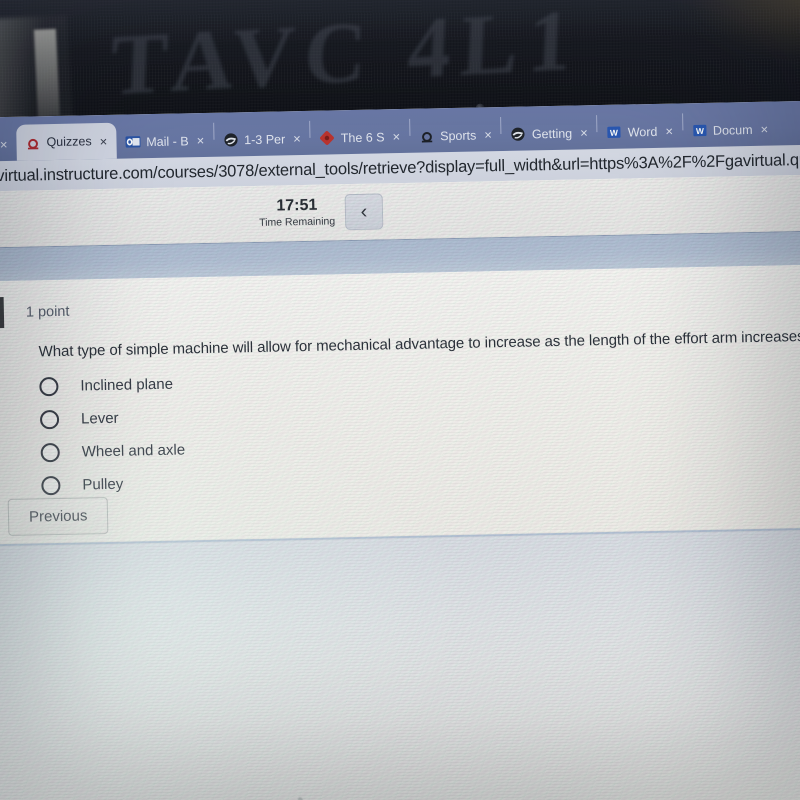 The image size is (800, 800). I want to click on browser-tab-active-quizzes: Quizzes ×, so click(66, 141).